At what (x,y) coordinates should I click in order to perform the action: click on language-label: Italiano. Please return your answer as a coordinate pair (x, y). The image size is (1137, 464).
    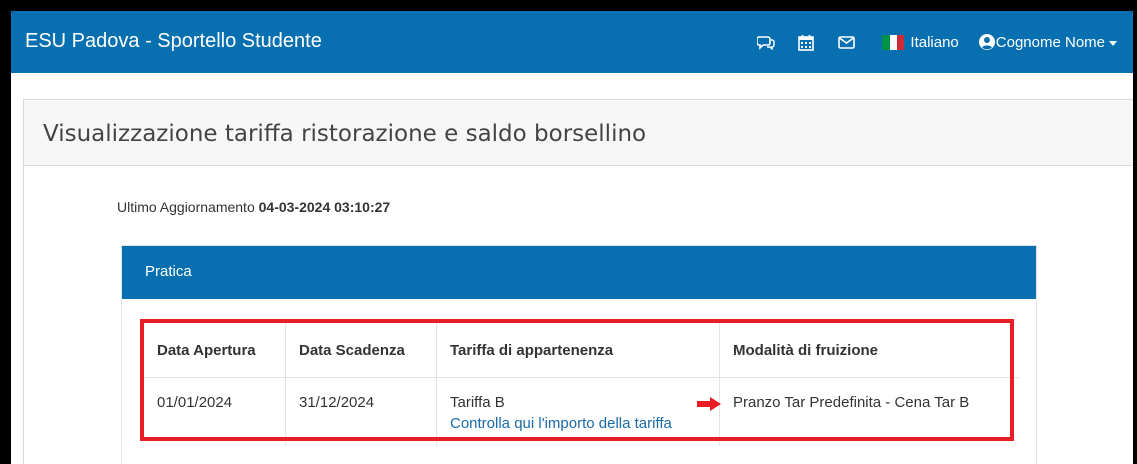
    Looking at the image, I should click on (934, 42).